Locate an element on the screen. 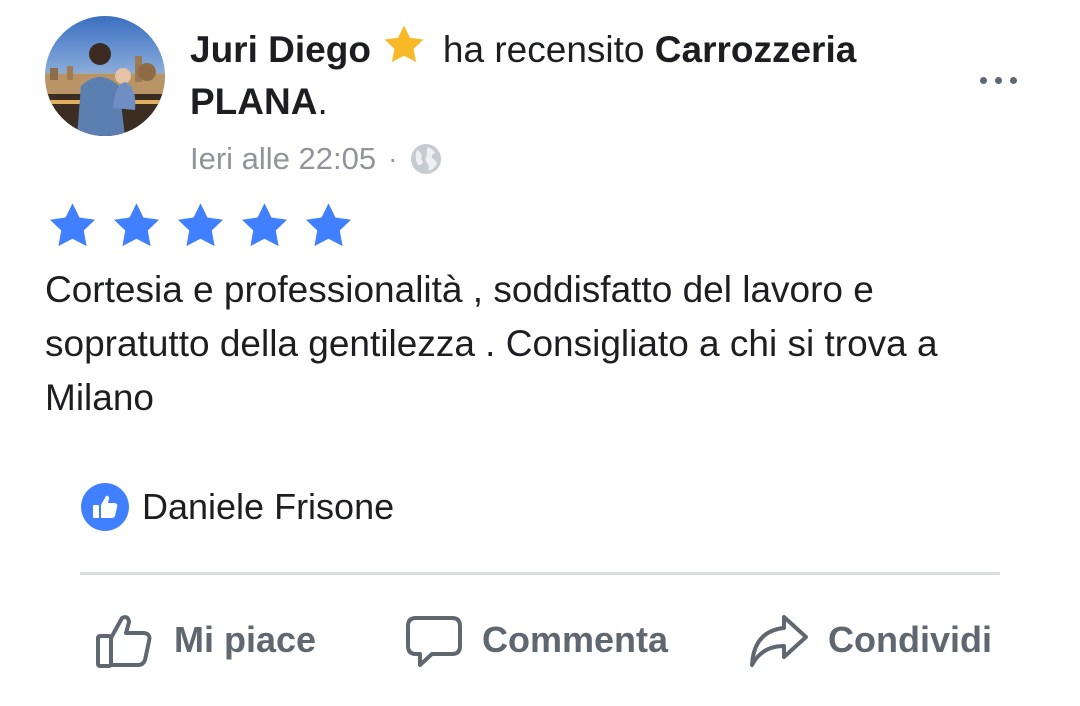 The height and width of the screenshot is (706, 1080). like-reaction-icon is located at coordinates (105, 507).